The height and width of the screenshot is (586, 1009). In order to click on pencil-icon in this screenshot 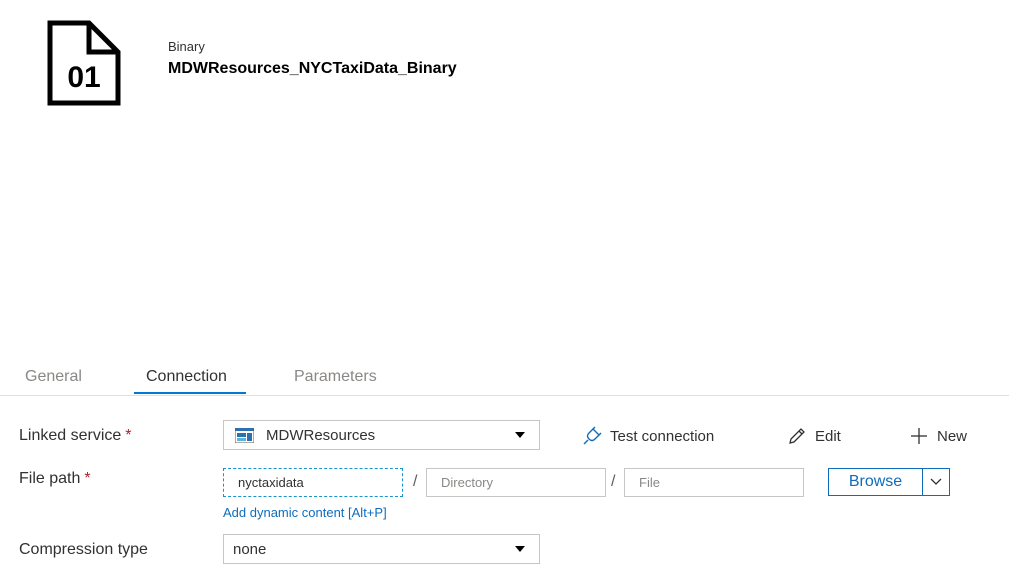, I will do `click(797, 436)`.